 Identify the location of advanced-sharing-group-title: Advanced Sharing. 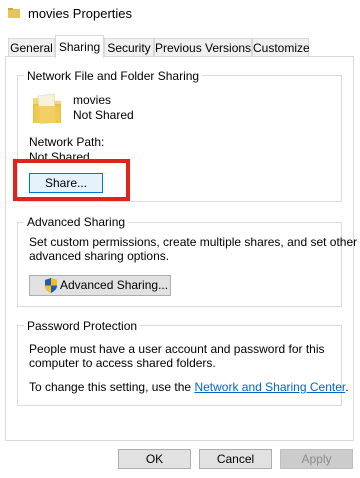
(76, 222).